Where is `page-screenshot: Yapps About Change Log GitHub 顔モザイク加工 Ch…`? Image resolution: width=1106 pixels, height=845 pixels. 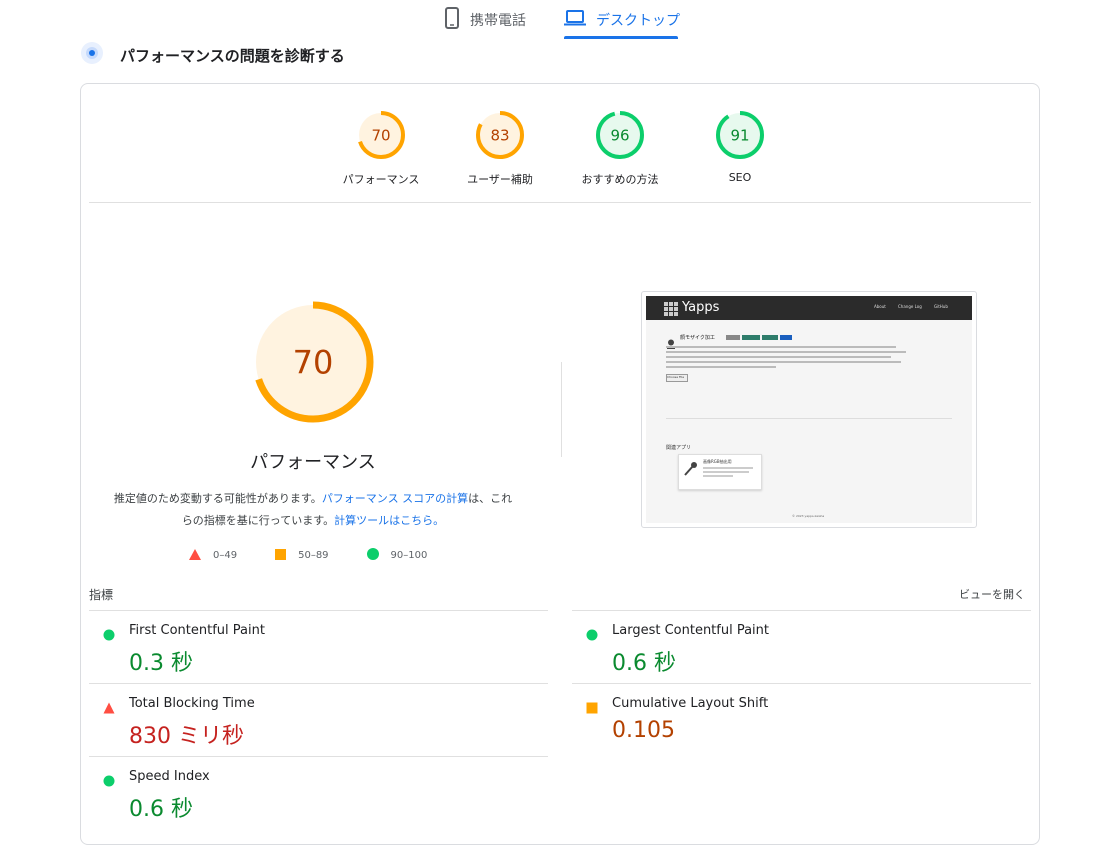 page-screenshot: Yapps About Change Log GitHub 顔モザイク加工 Ch… is located at coordinates (809, 409).